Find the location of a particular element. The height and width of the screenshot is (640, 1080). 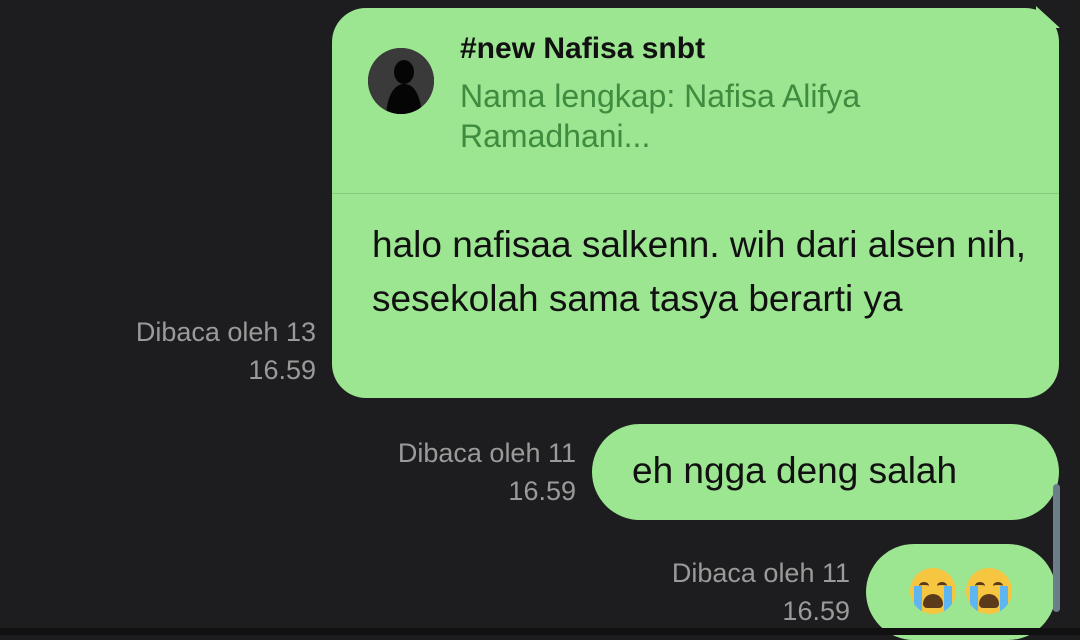

avatar is located at coordinates (401, 81).